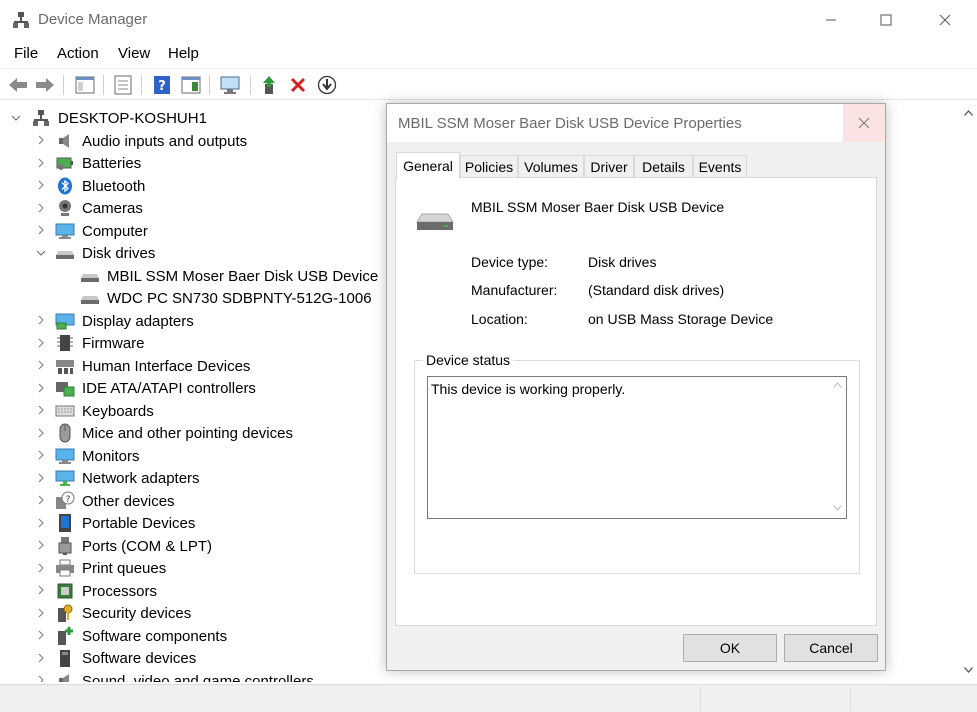 The image size is (977, 712). Describe the element at coordinates (184, 676) in the screenshot. I see `tree-item-sound-controllers: Sound, video and game controllers` at that location.